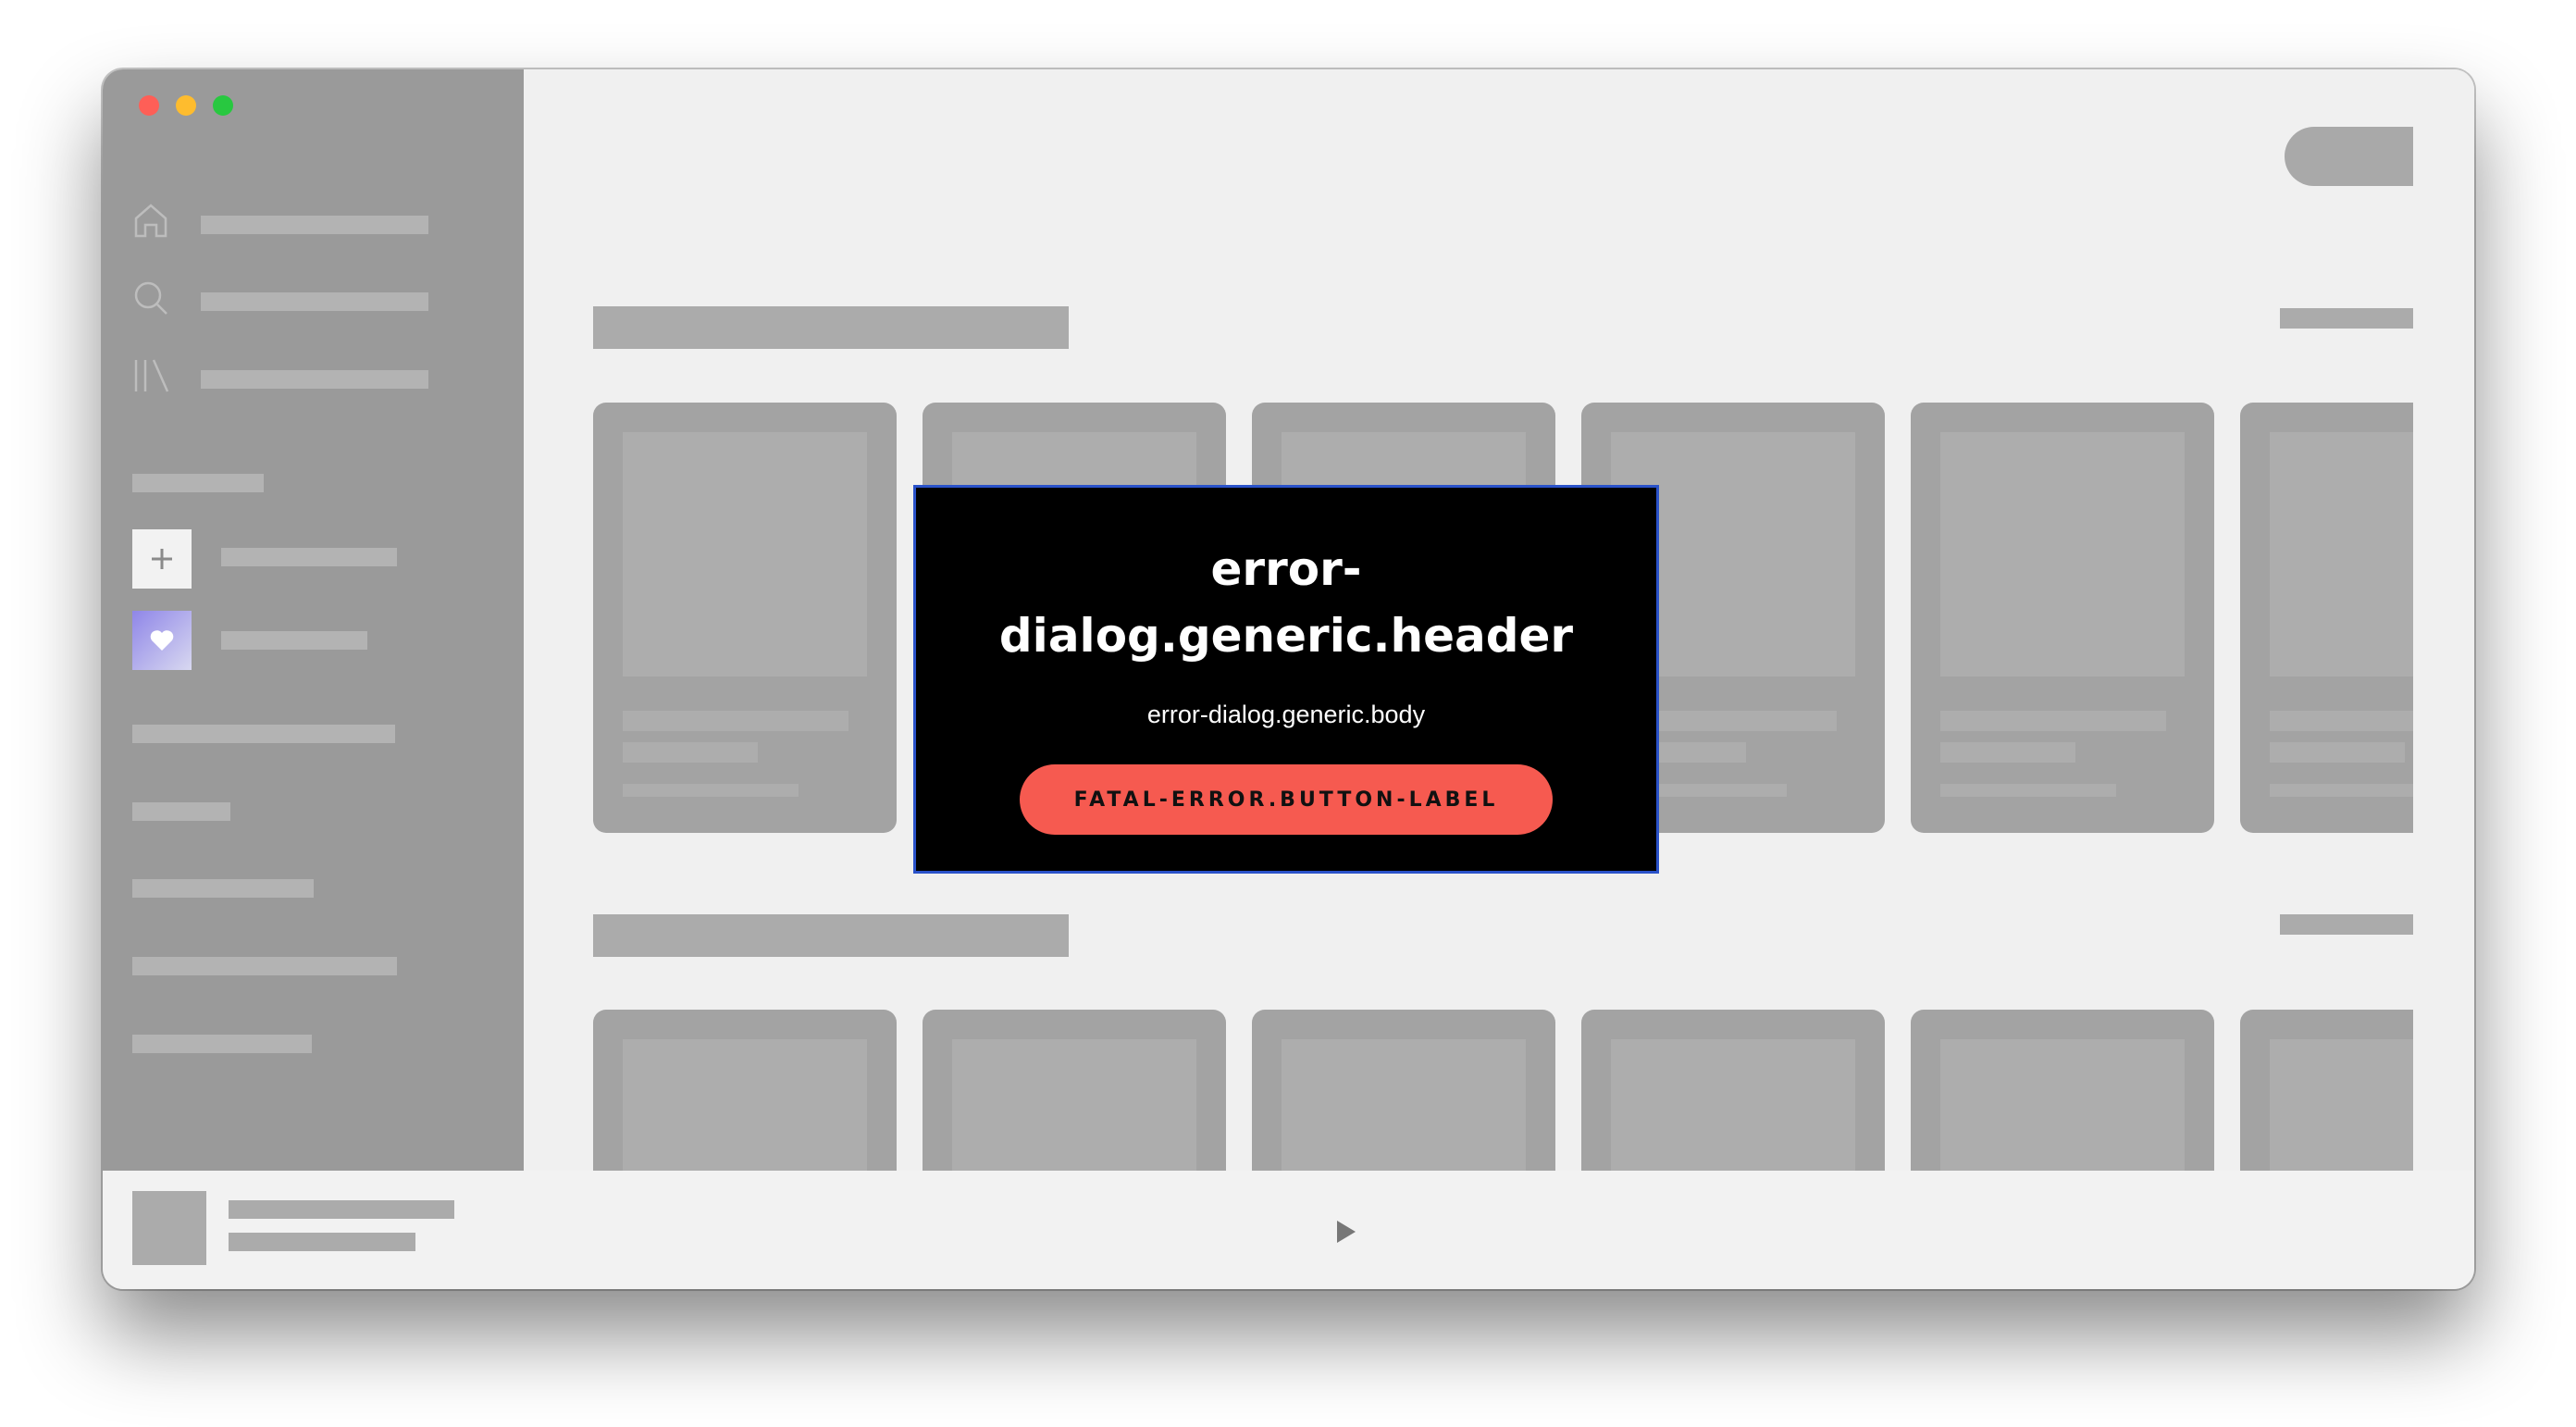 Image resolution: width=2576 pixels, height=1427 pixels. What do you see at coordinates (309, 557) in the screenshot?
I see `create-playlist-label-skeleton` at bounding box center [309, 557].